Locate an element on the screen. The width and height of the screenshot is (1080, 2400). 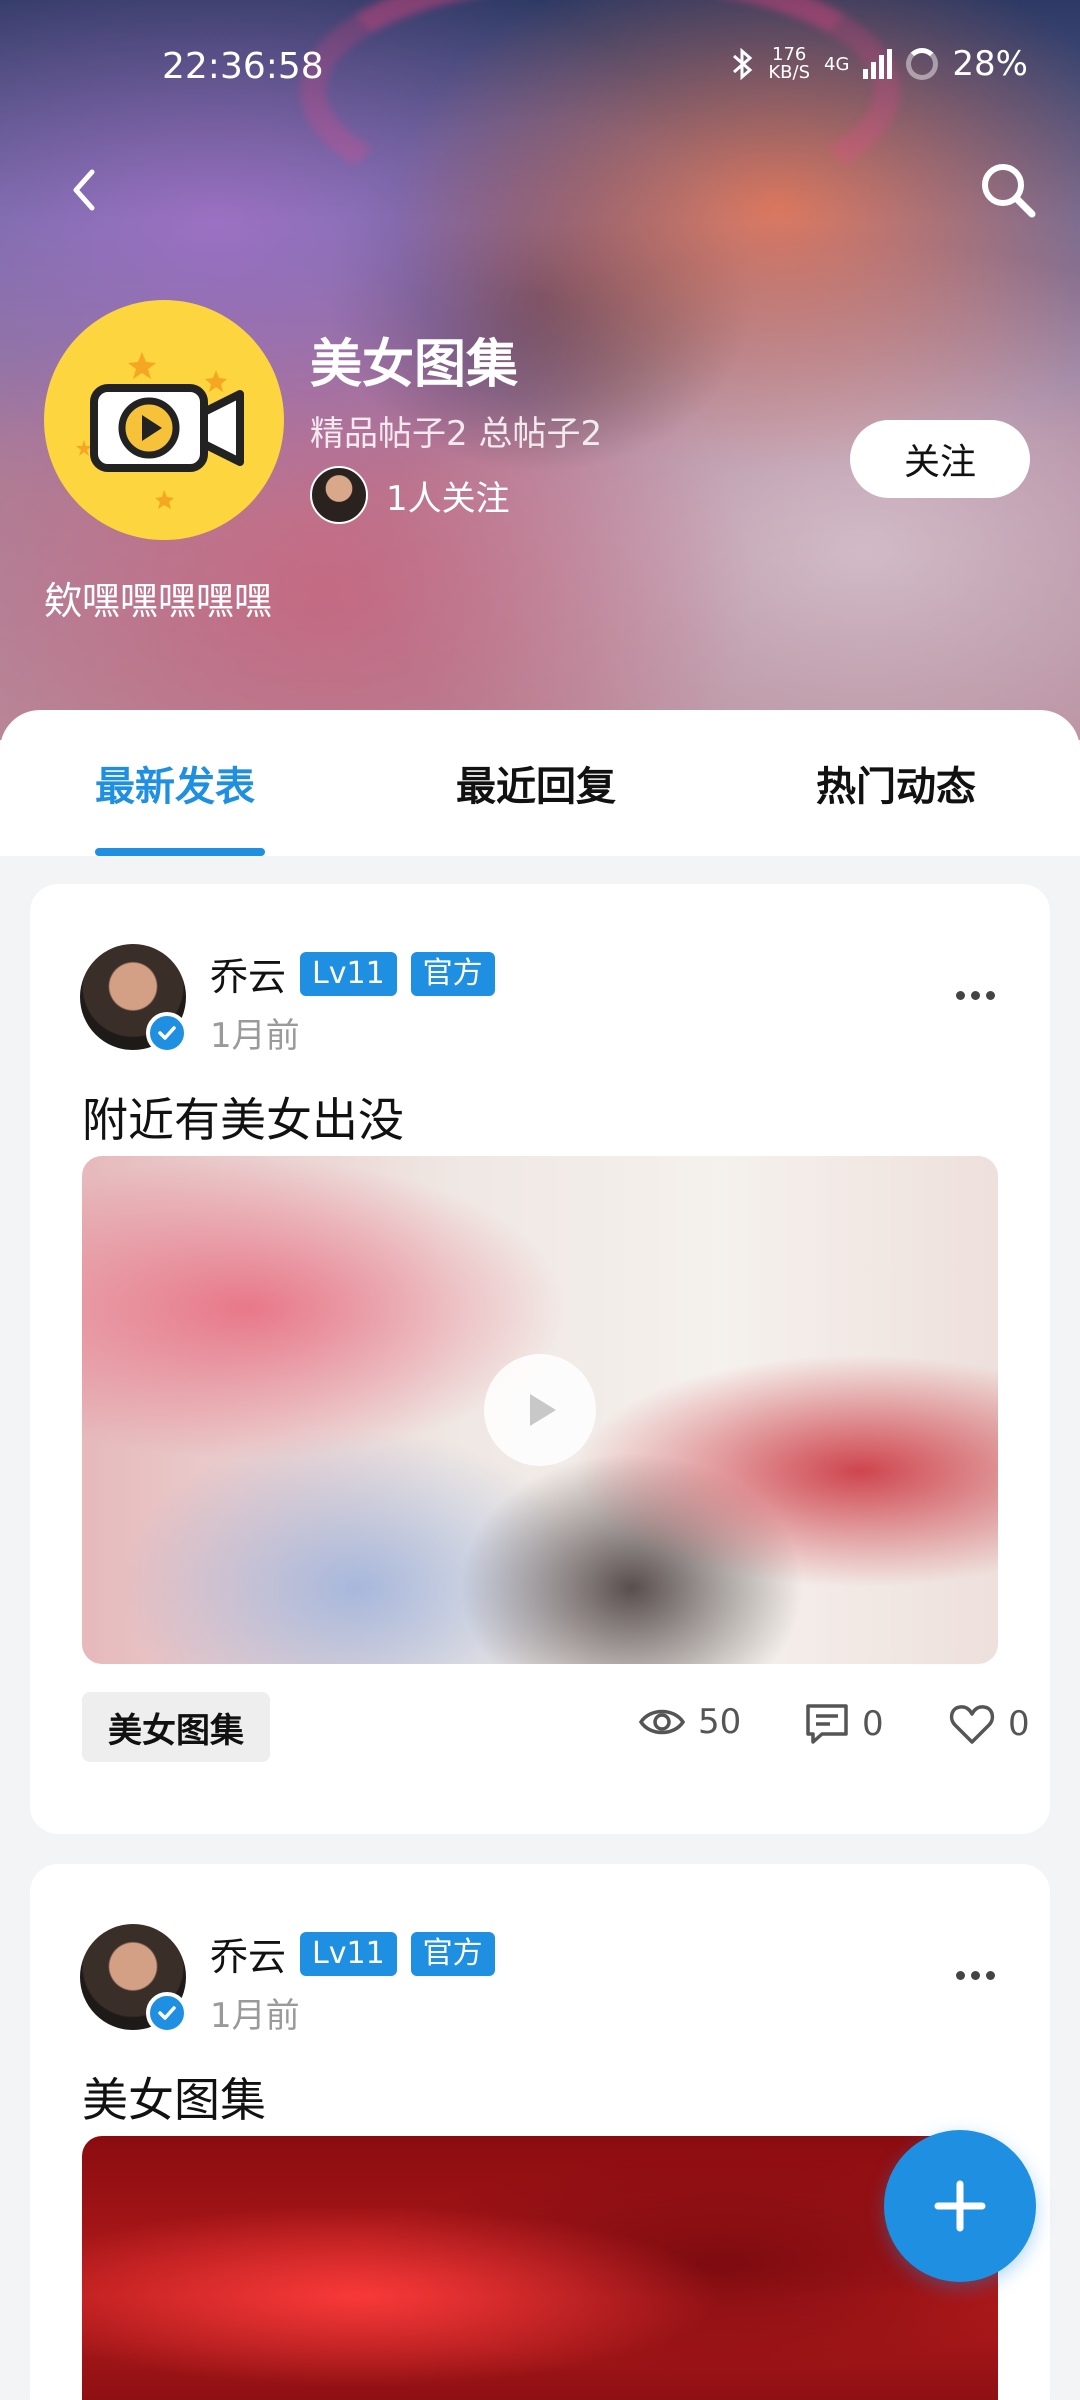
view-count: 50 is located at coordinates (689, 1722).